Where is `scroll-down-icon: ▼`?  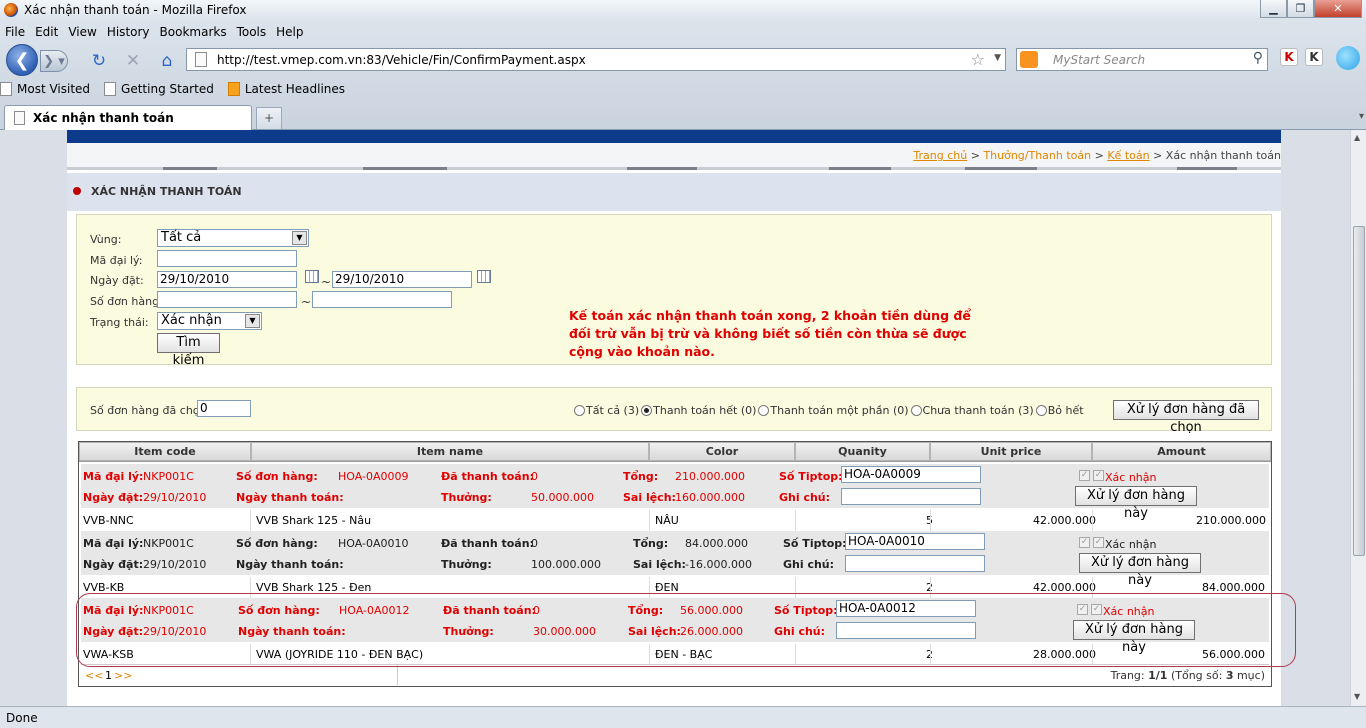
scroll-down-icon: ▼ is located at coordinates (1357, 696).